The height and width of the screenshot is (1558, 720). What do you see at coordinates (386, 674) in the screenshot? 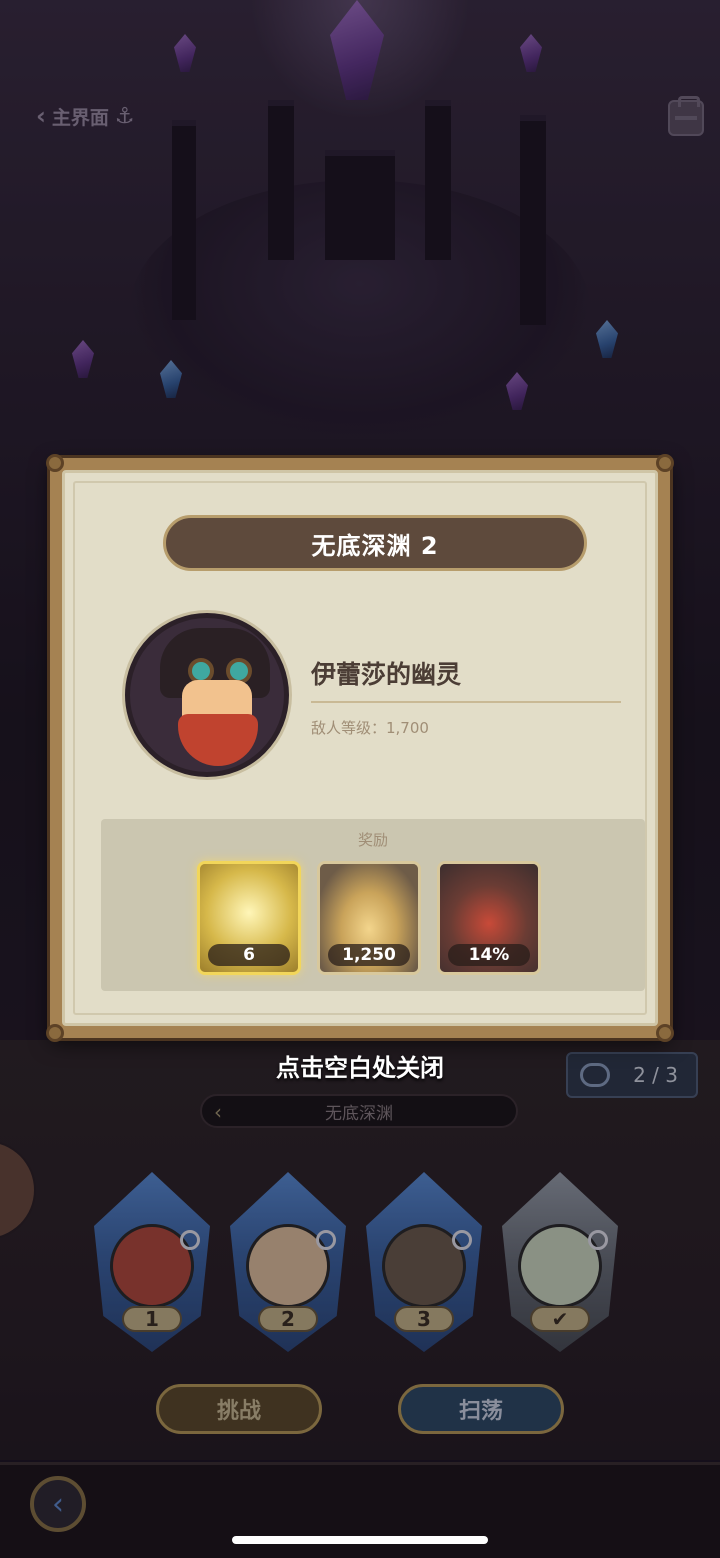
I see `enemy-name: 伊蕾莎的幽灵` at bounding box center [386, 674].